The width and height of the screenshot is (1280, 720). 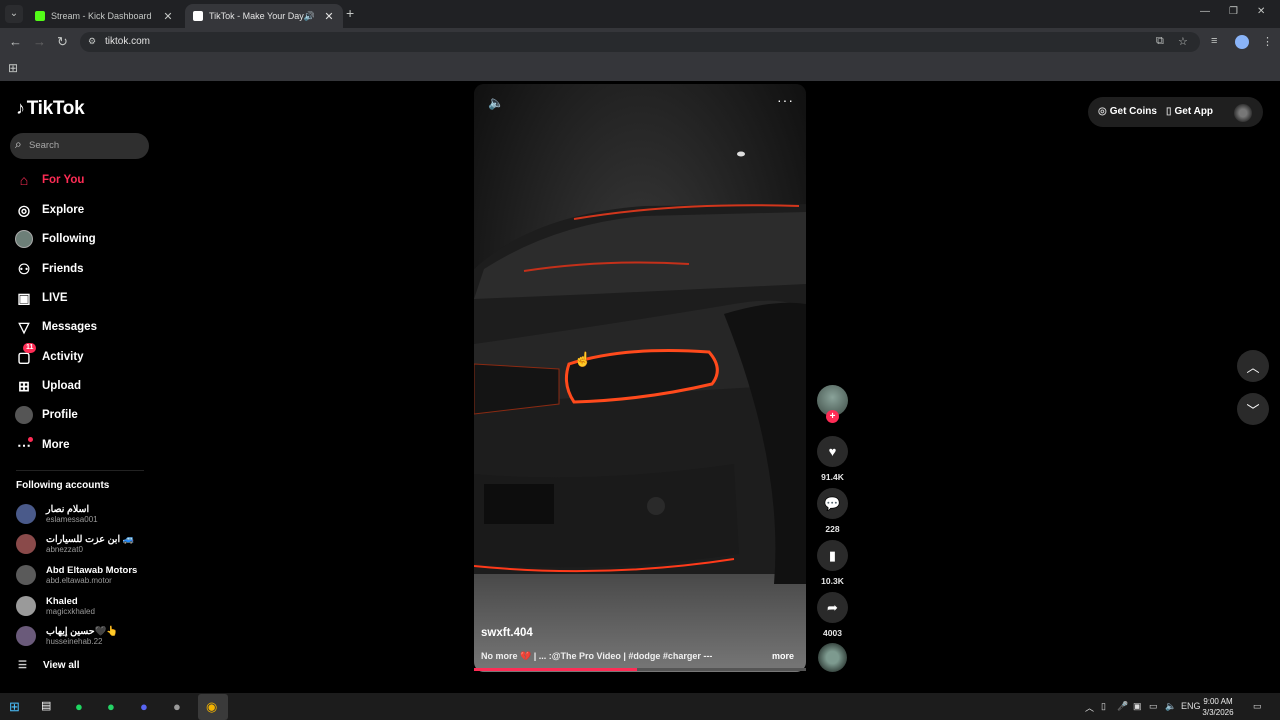 What do you see at coordinates (15, 41) in the screenshot?
I see `back-icon: ←` at bounding box center [15, 41].